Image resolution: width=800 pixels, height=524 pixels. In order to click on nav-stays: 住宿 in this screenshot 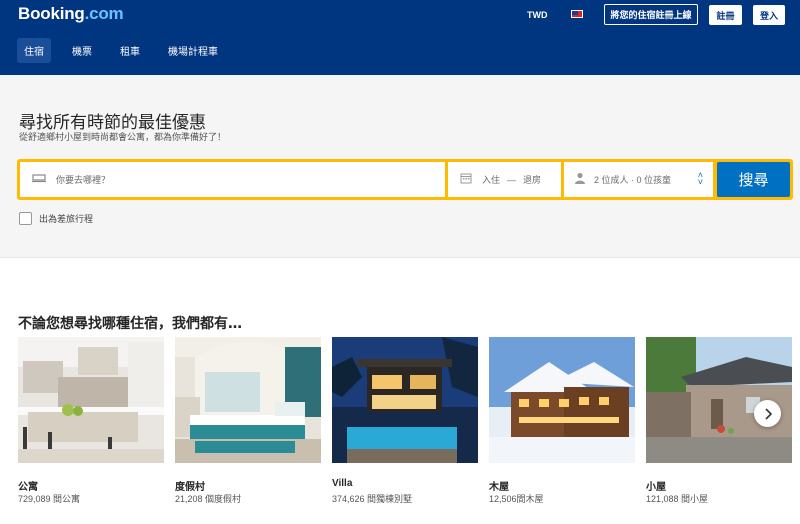, I will do `click(34, 50)`.